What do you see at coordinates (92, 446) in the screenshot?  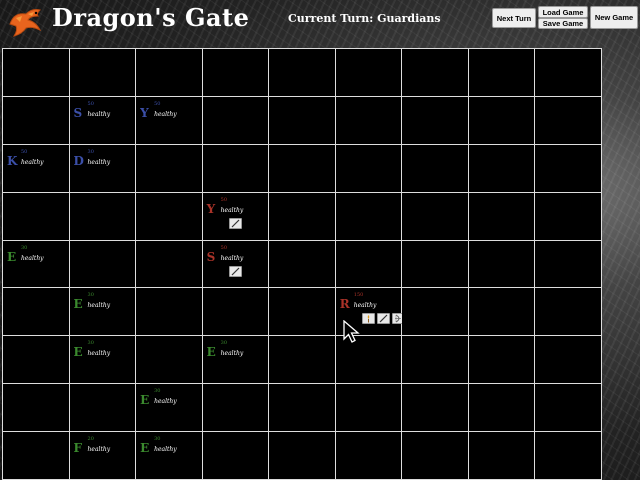 I see `unit-token: F 20 healthy` at bounding box center [92, 446].